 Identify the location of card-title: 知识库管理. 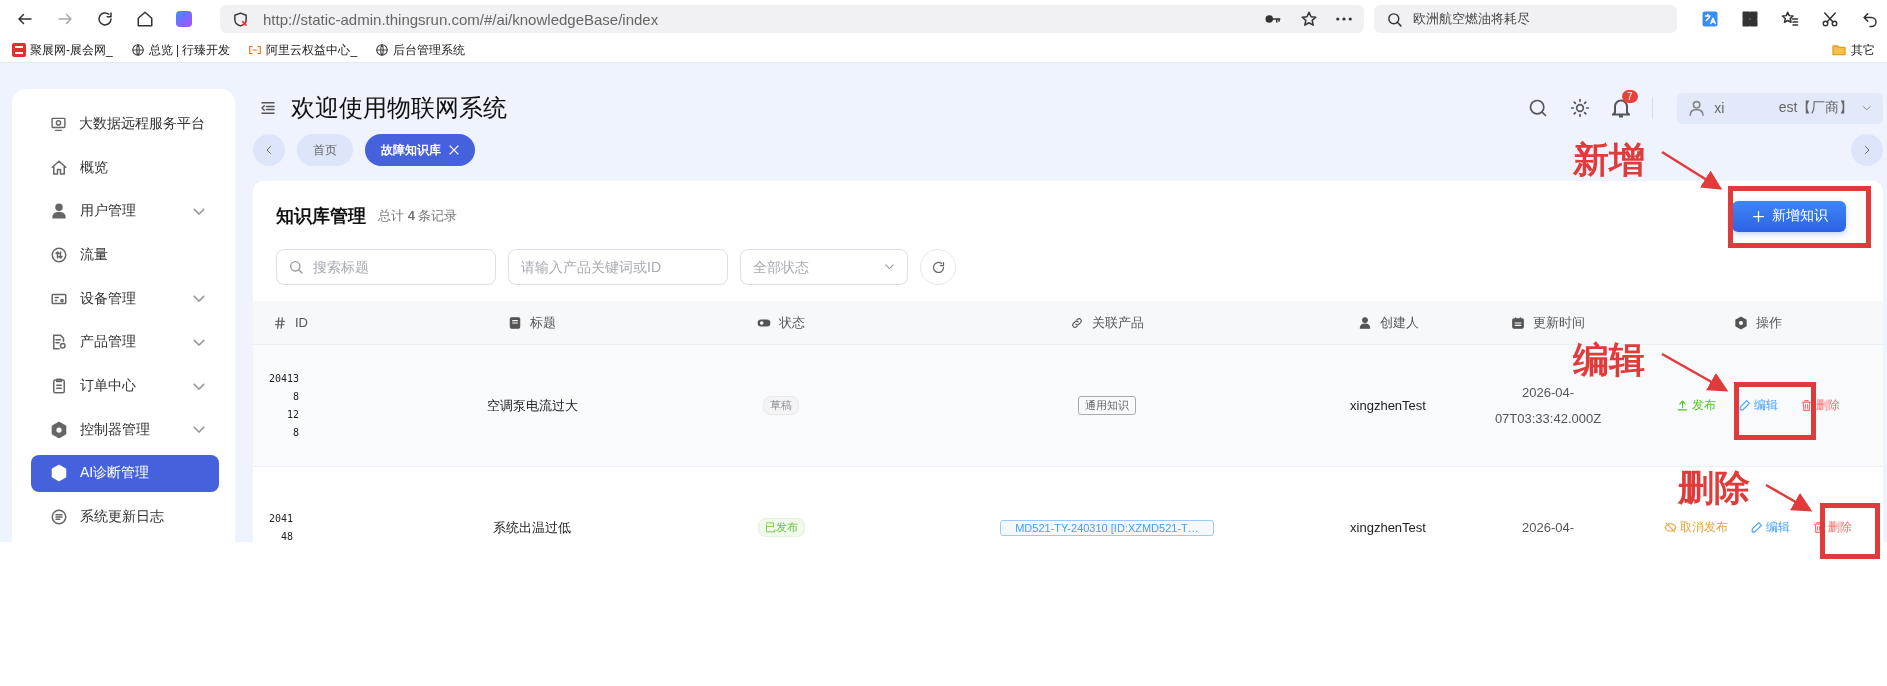
(321, 216).